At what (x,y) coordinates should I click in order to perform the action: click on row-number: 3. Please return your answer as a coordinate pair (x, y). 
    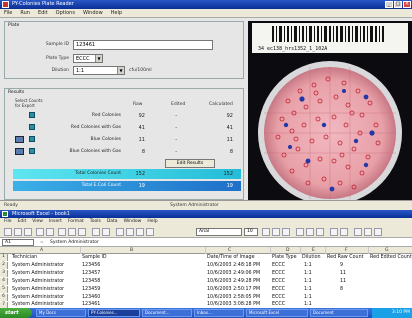
    Looking at the image, I should click on (4, 273).